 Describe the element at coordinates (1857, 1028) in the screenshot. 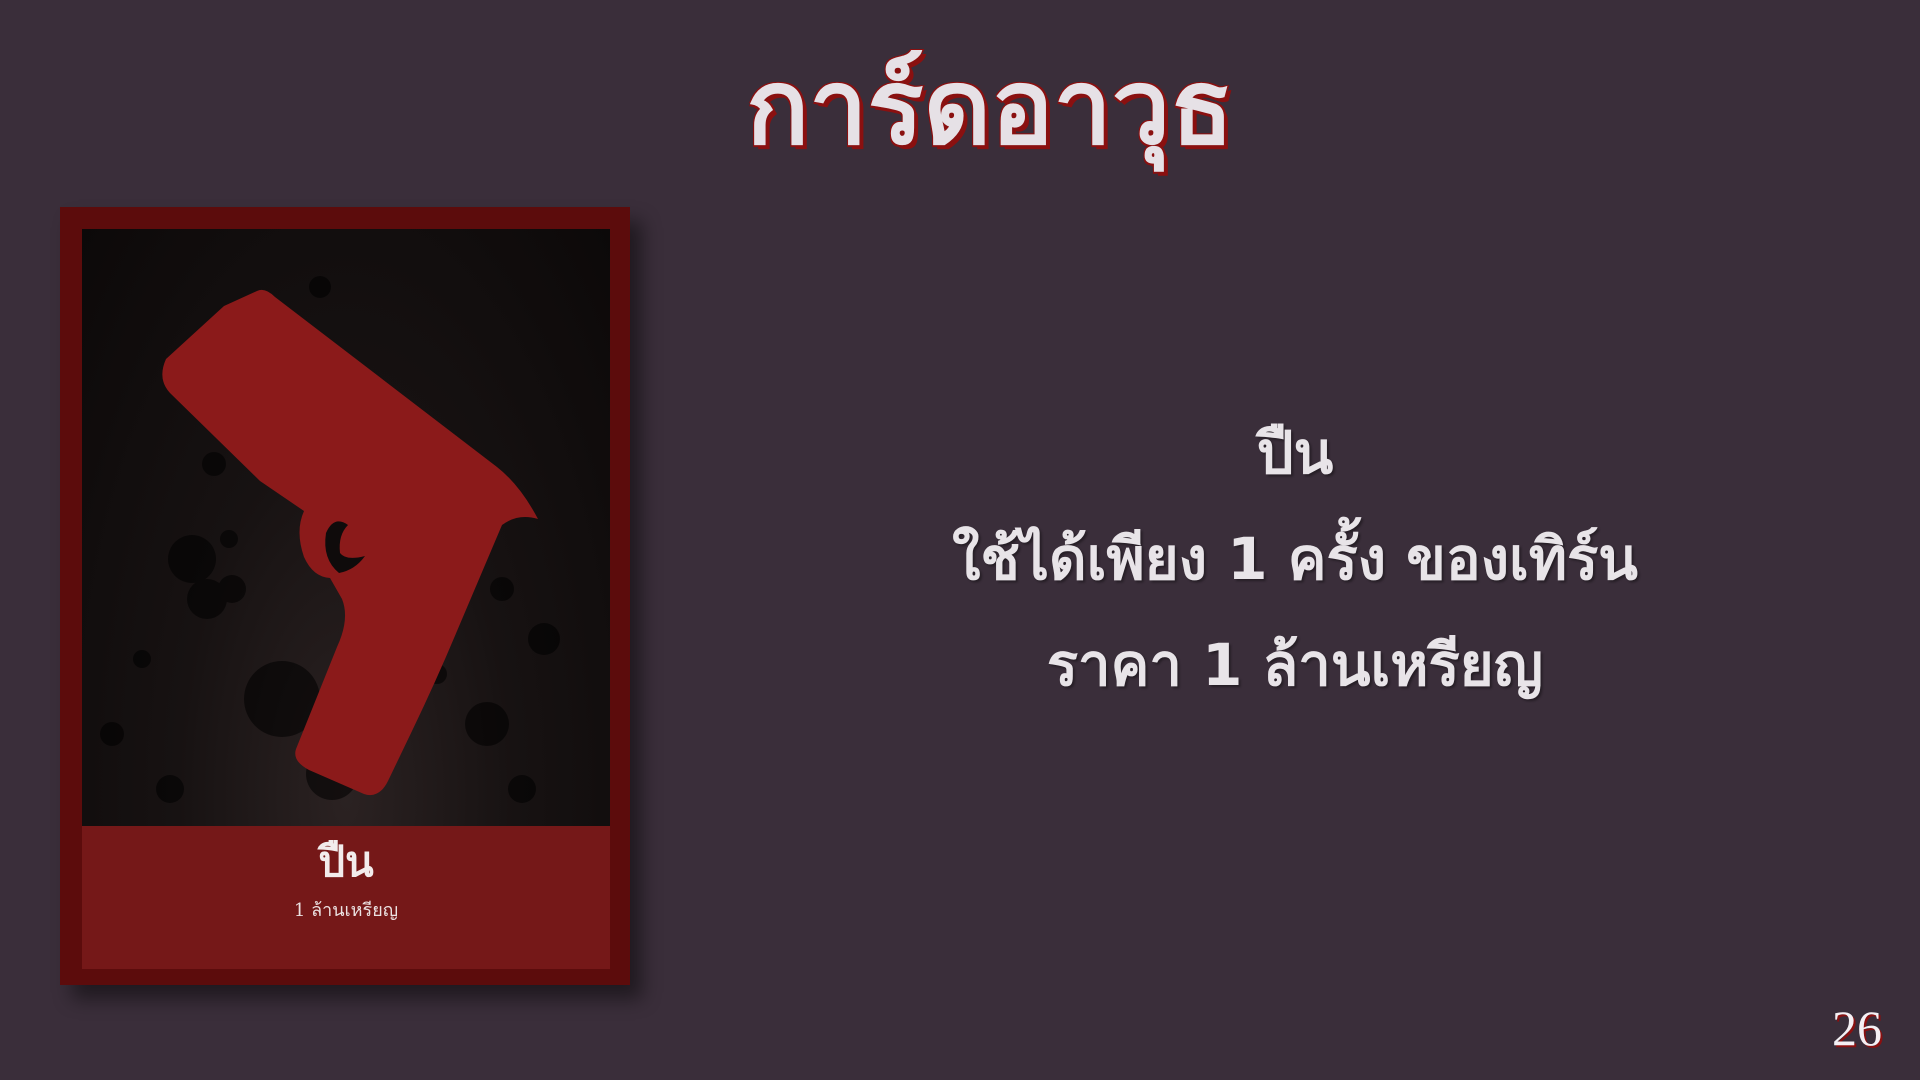

I see `page-number: 26` at that location.